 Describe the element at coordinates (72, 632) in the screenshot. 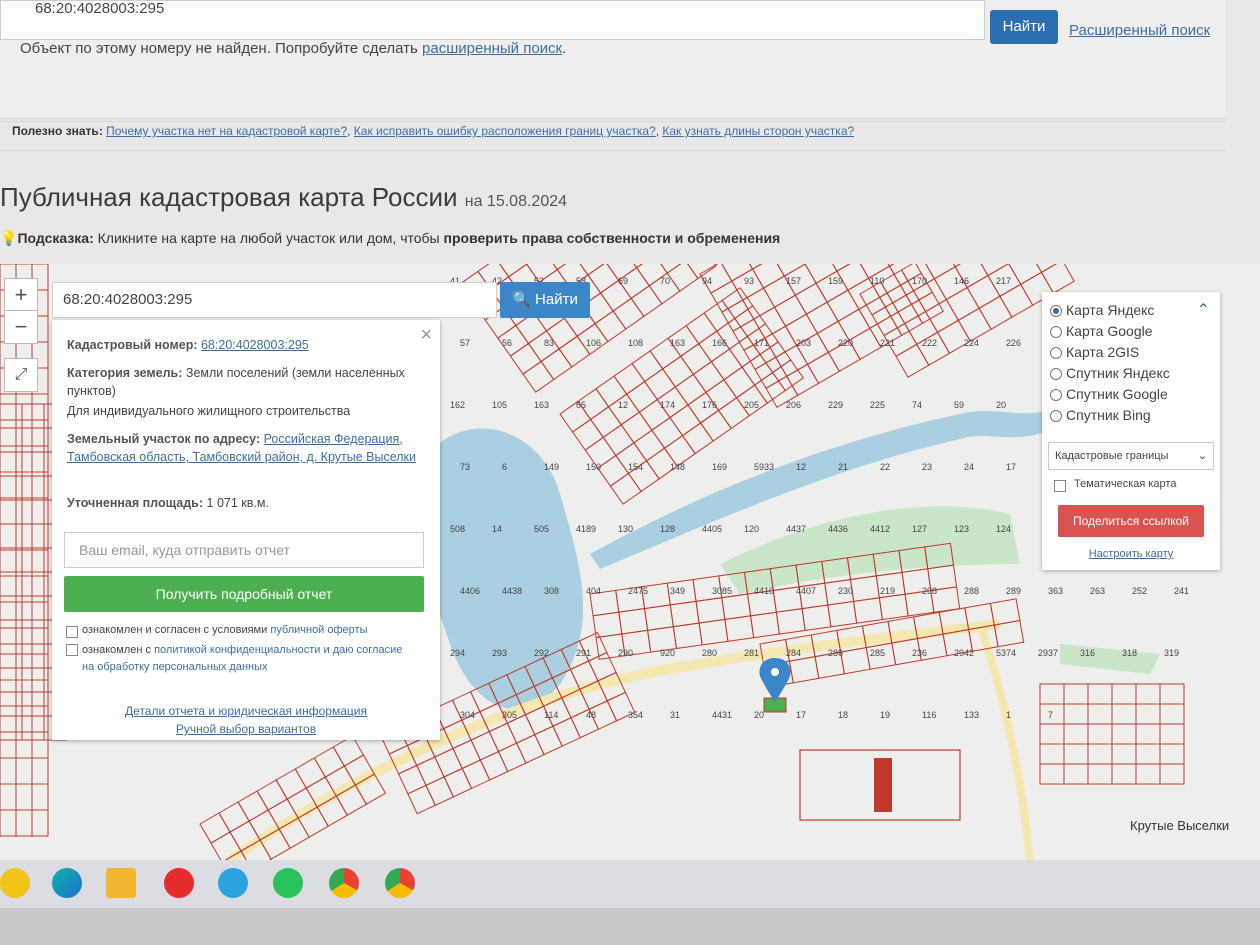

I see `offer-checkbox` at that location.